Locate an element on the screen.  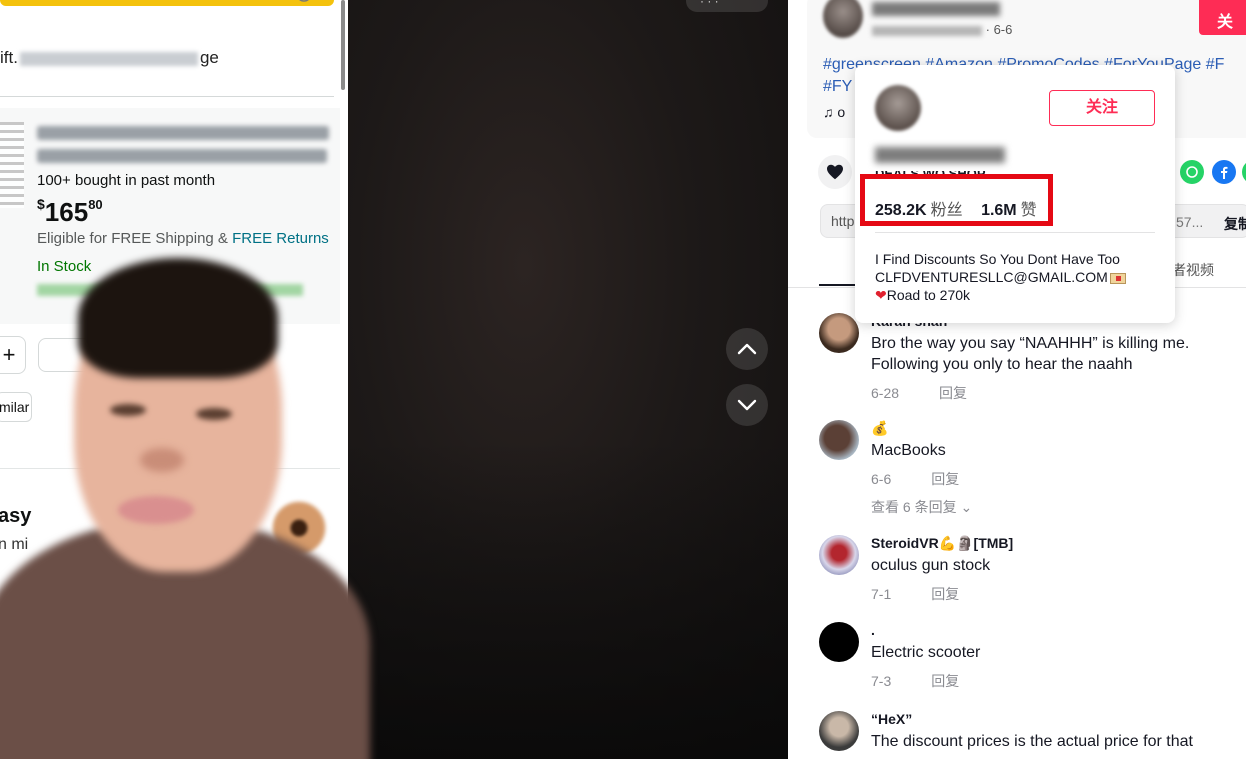
like-button is located at coordinates (835, 172).